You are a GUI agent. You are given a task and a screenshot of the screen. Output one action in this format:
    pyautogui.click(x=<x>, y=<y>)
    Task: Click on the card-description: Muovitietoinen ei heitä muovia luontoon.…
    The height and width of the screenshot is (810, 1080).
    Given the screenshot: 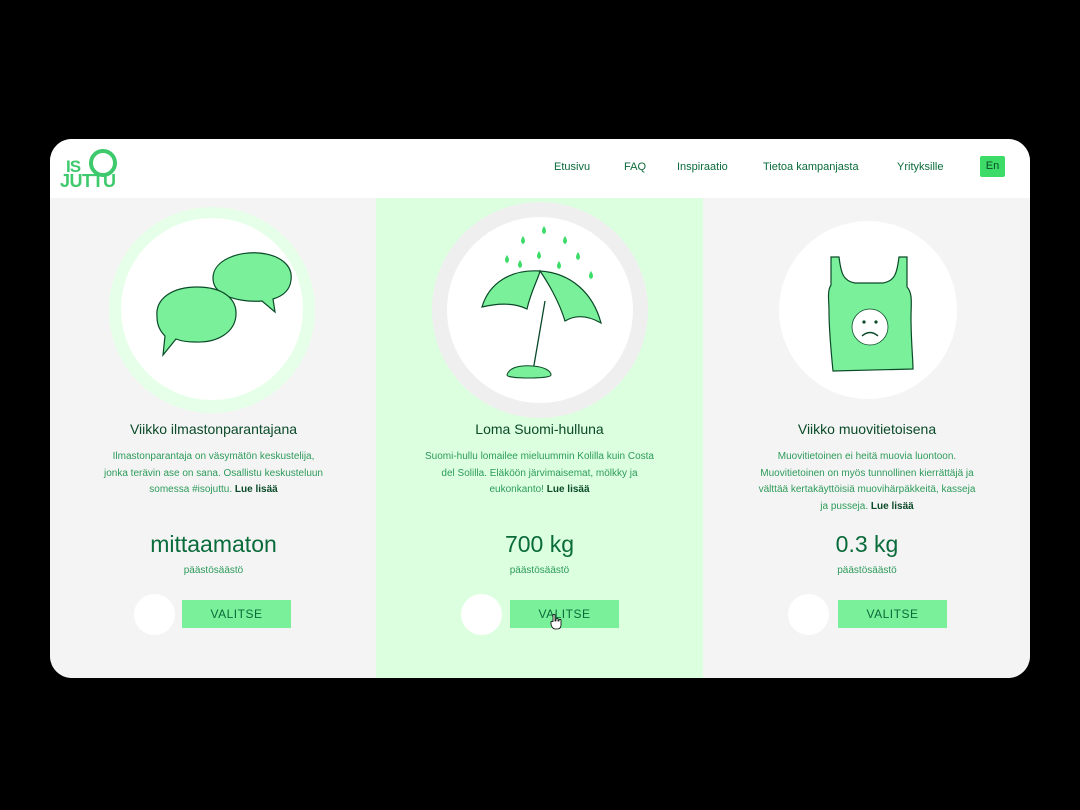 What is the action you would take?
    pyautogui.click(x=867, y=481)
    